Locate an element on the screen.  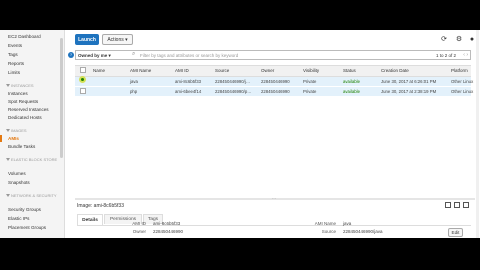
sidebar-item-ec2-dashboard: EC2 Dashboard is located at coordinates (24, 36).